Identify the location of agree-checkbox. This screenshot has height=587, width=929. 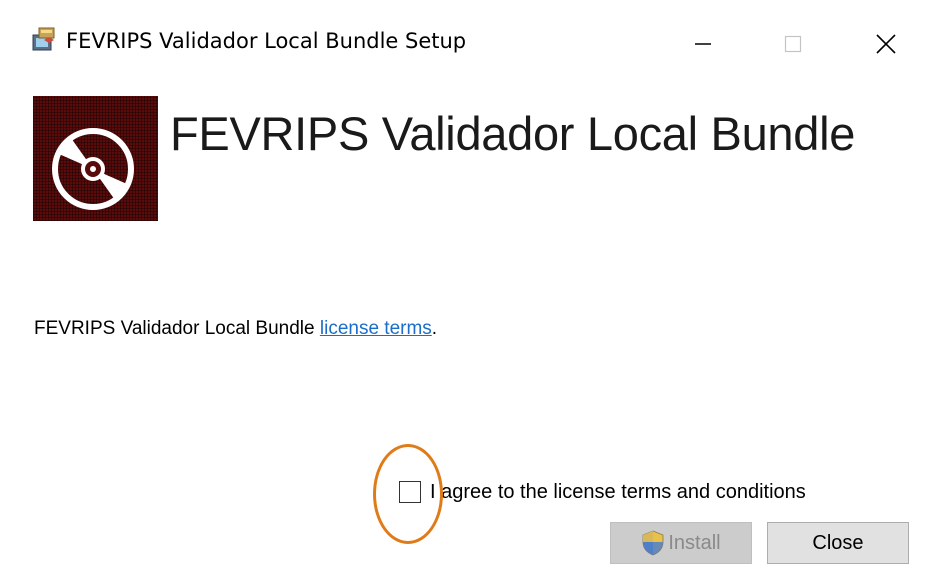
(410, 492).